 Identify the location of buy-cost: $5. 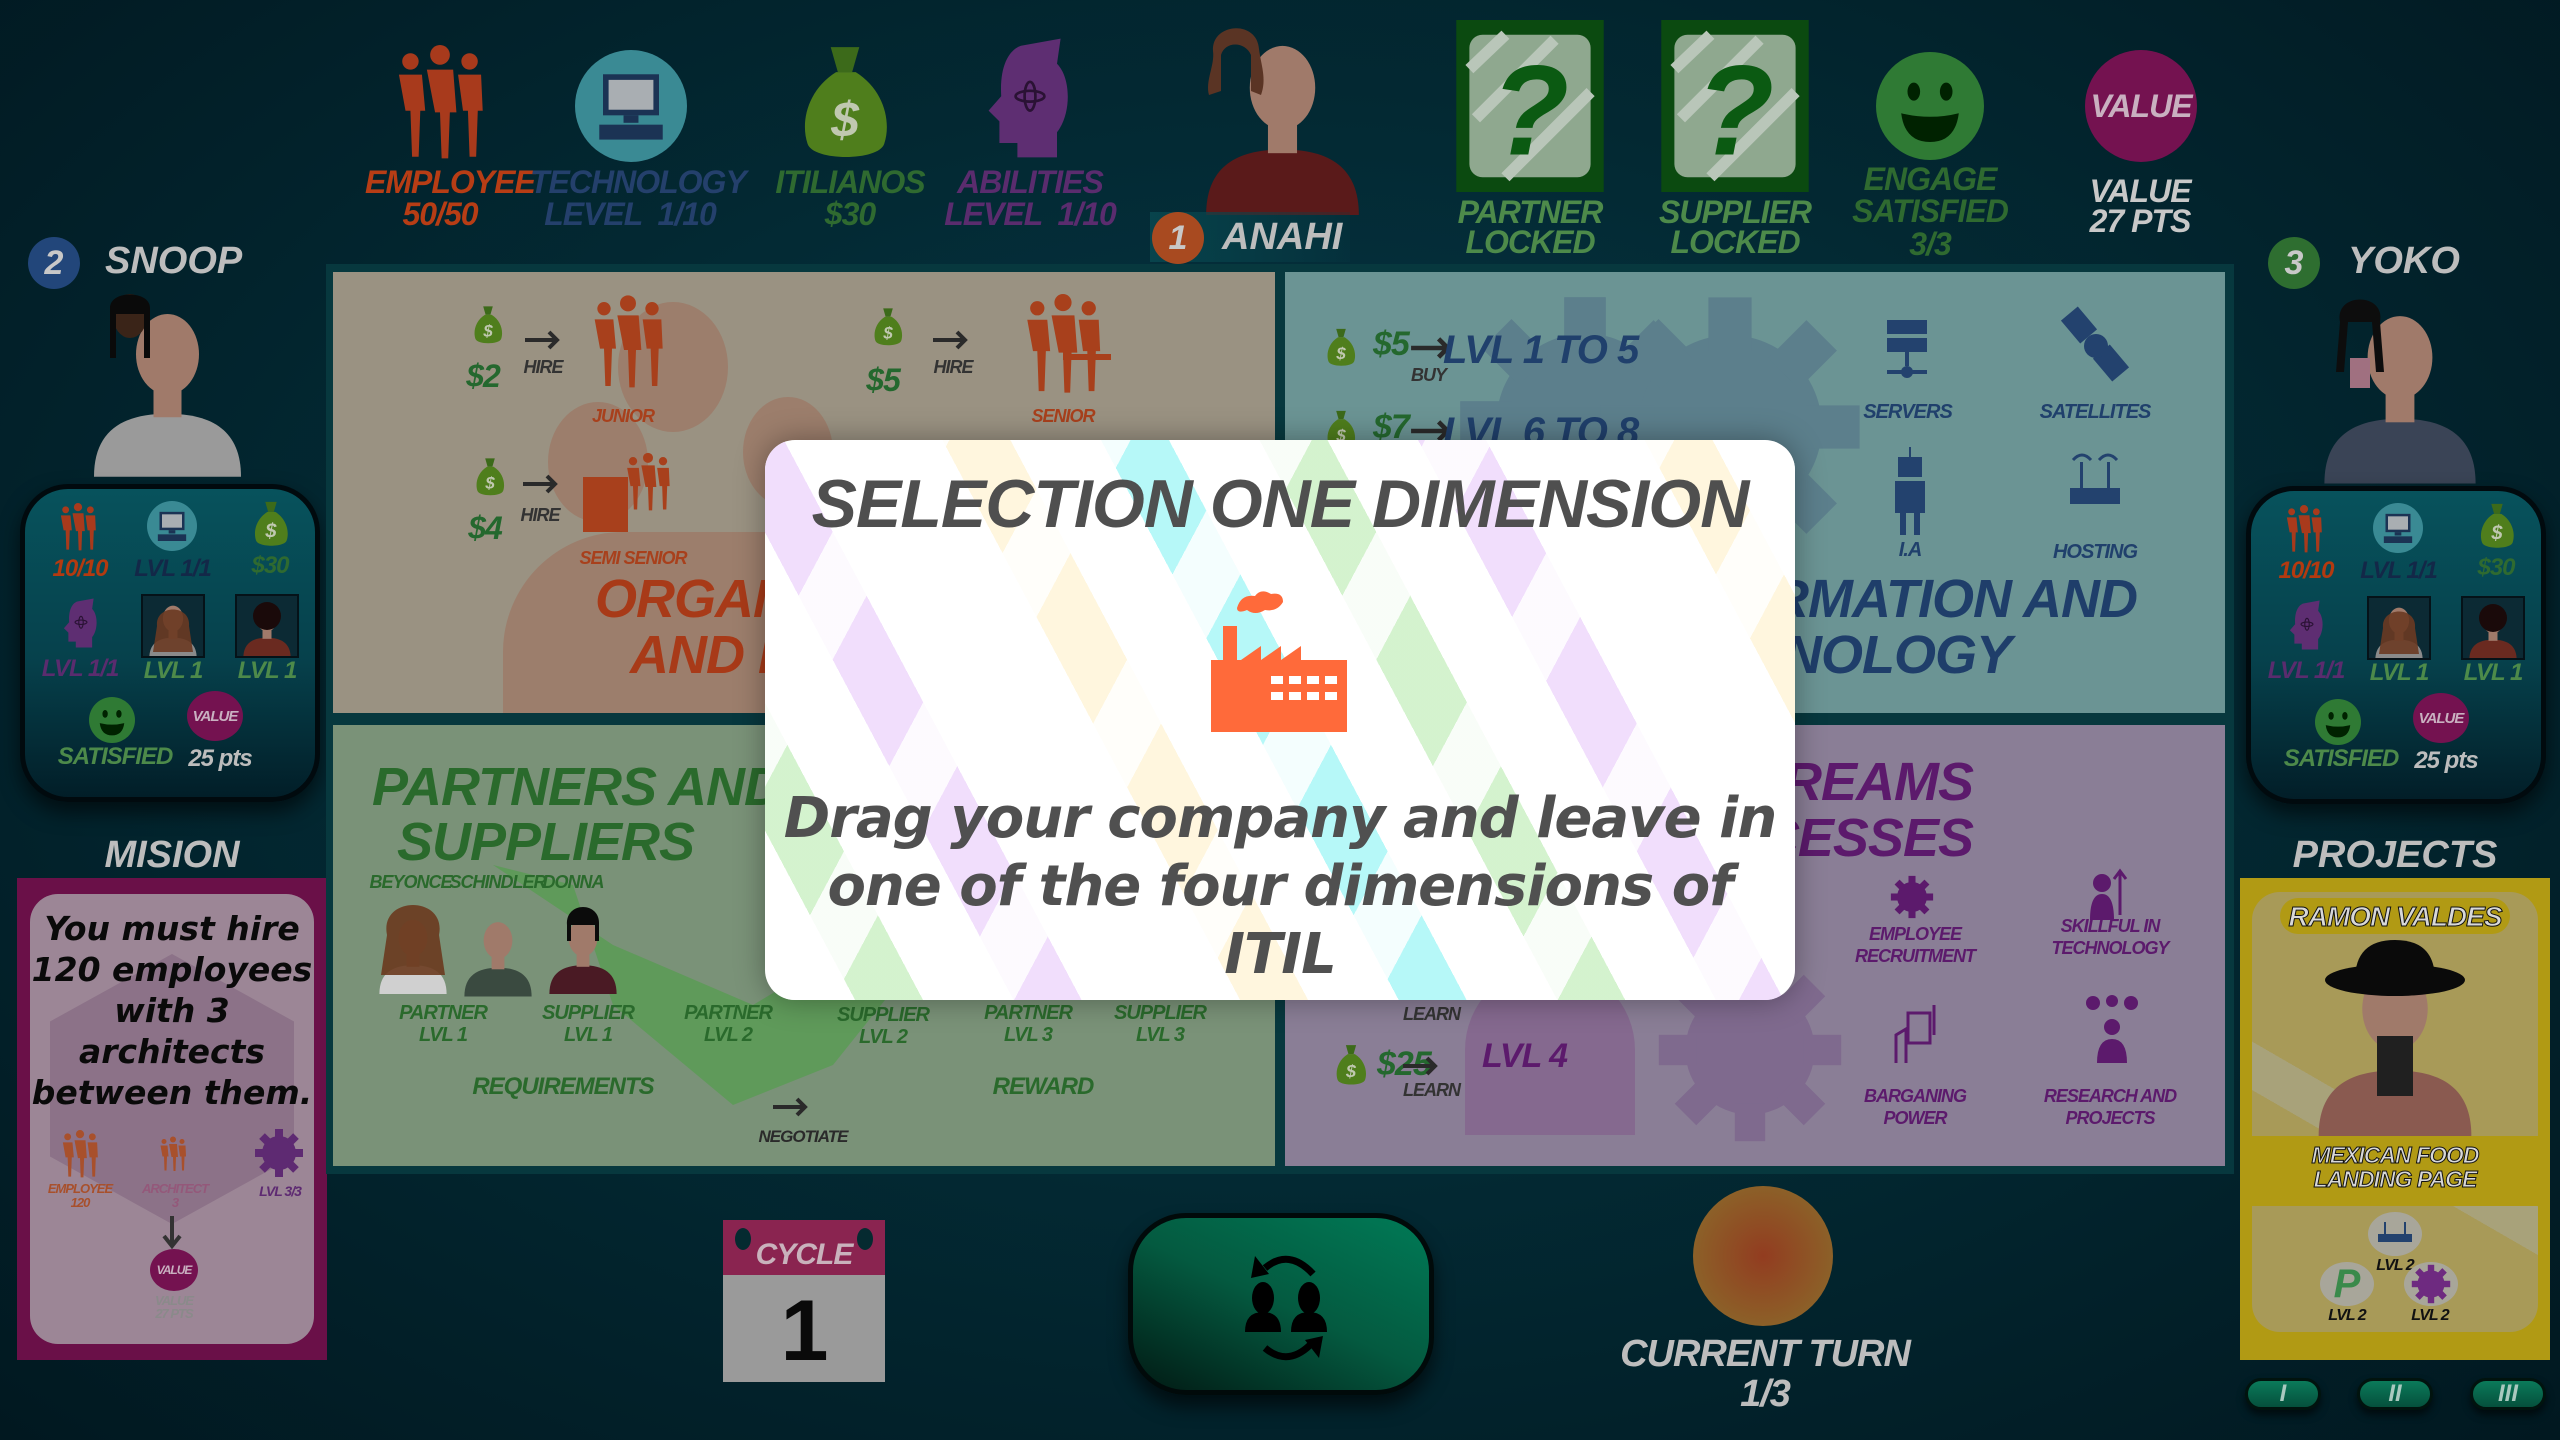
(1391, 344).